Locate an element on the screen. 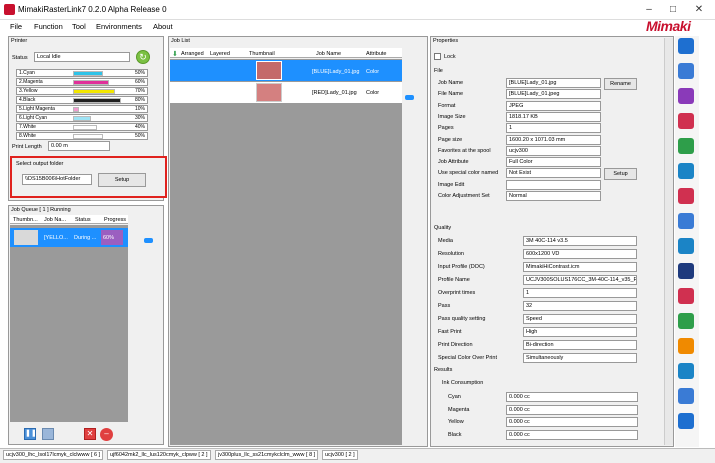 Image resolution: width=715 pixels, height=463 pixels. file-prop-field: ucjv300 is located at coordinates (553, 150).